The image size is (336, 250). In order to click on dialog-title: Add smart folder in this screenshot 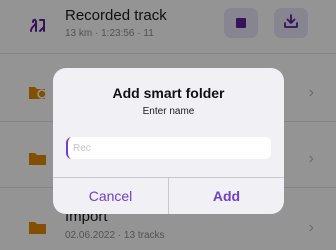, I will do `click(168, 93)`.